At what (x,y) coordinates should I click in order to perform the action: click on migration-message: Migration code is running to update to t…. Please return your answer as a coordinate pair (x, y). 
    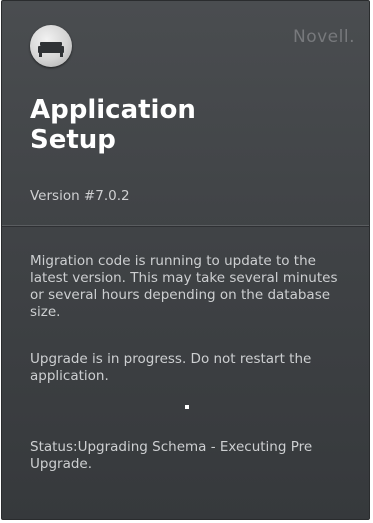
    Looking at the image, I should click on (184, 286).